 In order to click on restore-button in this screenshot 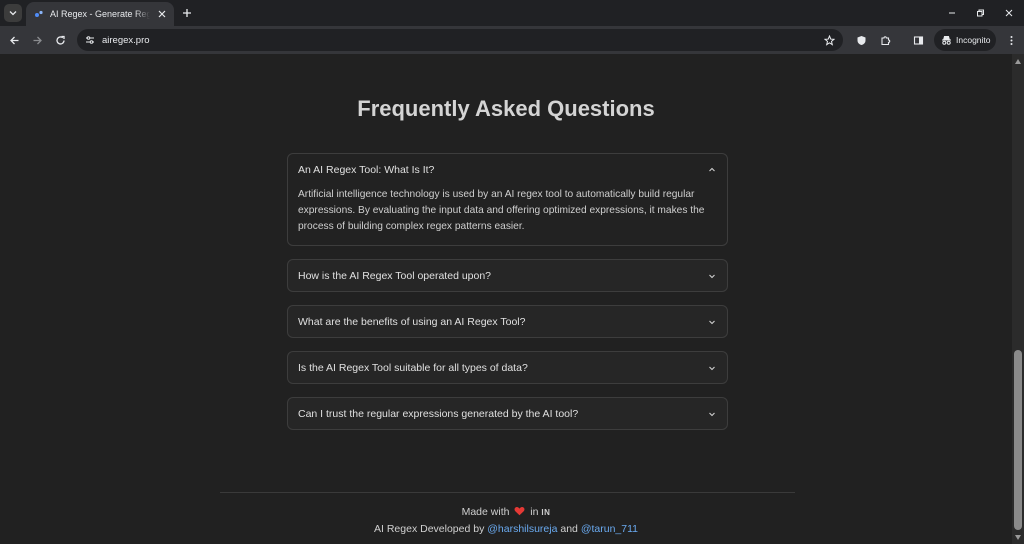, I will do `click(980, 13)`.